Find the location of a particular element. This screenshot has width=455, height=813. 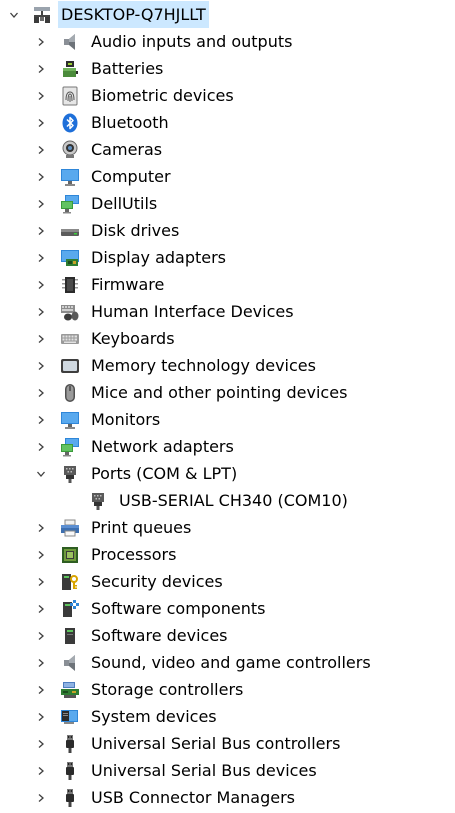

tree-node-usb-connector-managers: USB Connector Managers is located at coordinates (227, 797).